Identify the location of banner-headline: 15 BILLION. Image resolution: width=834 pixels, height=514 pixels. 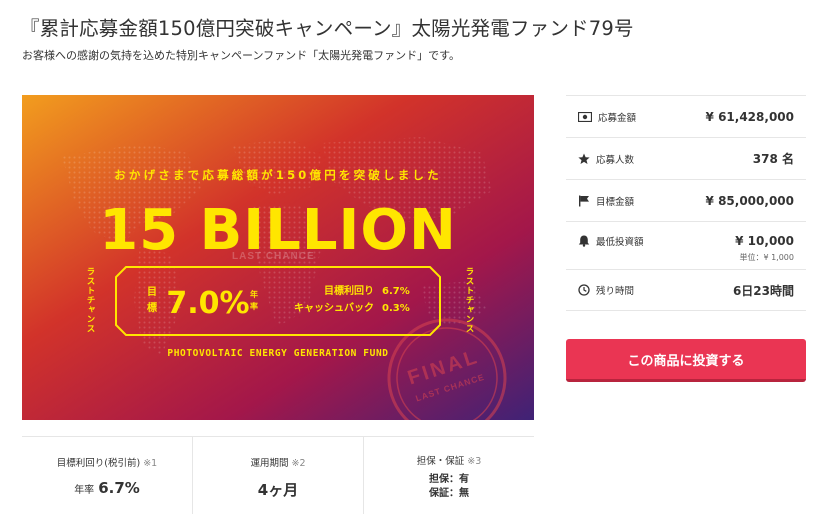
(278, 230).